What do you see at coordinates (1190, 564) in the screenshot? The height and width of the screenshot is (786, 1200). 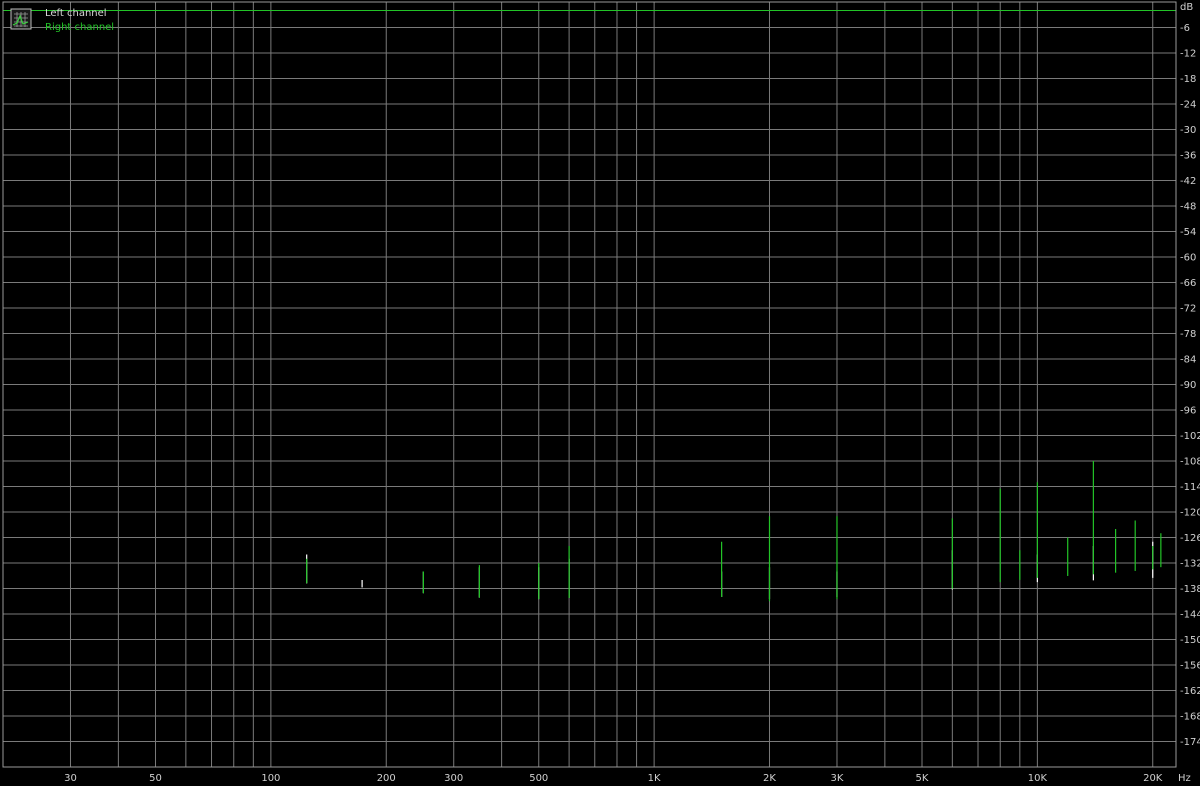 I see `y-tick-label: -132` at bounding box center [1190, 564].